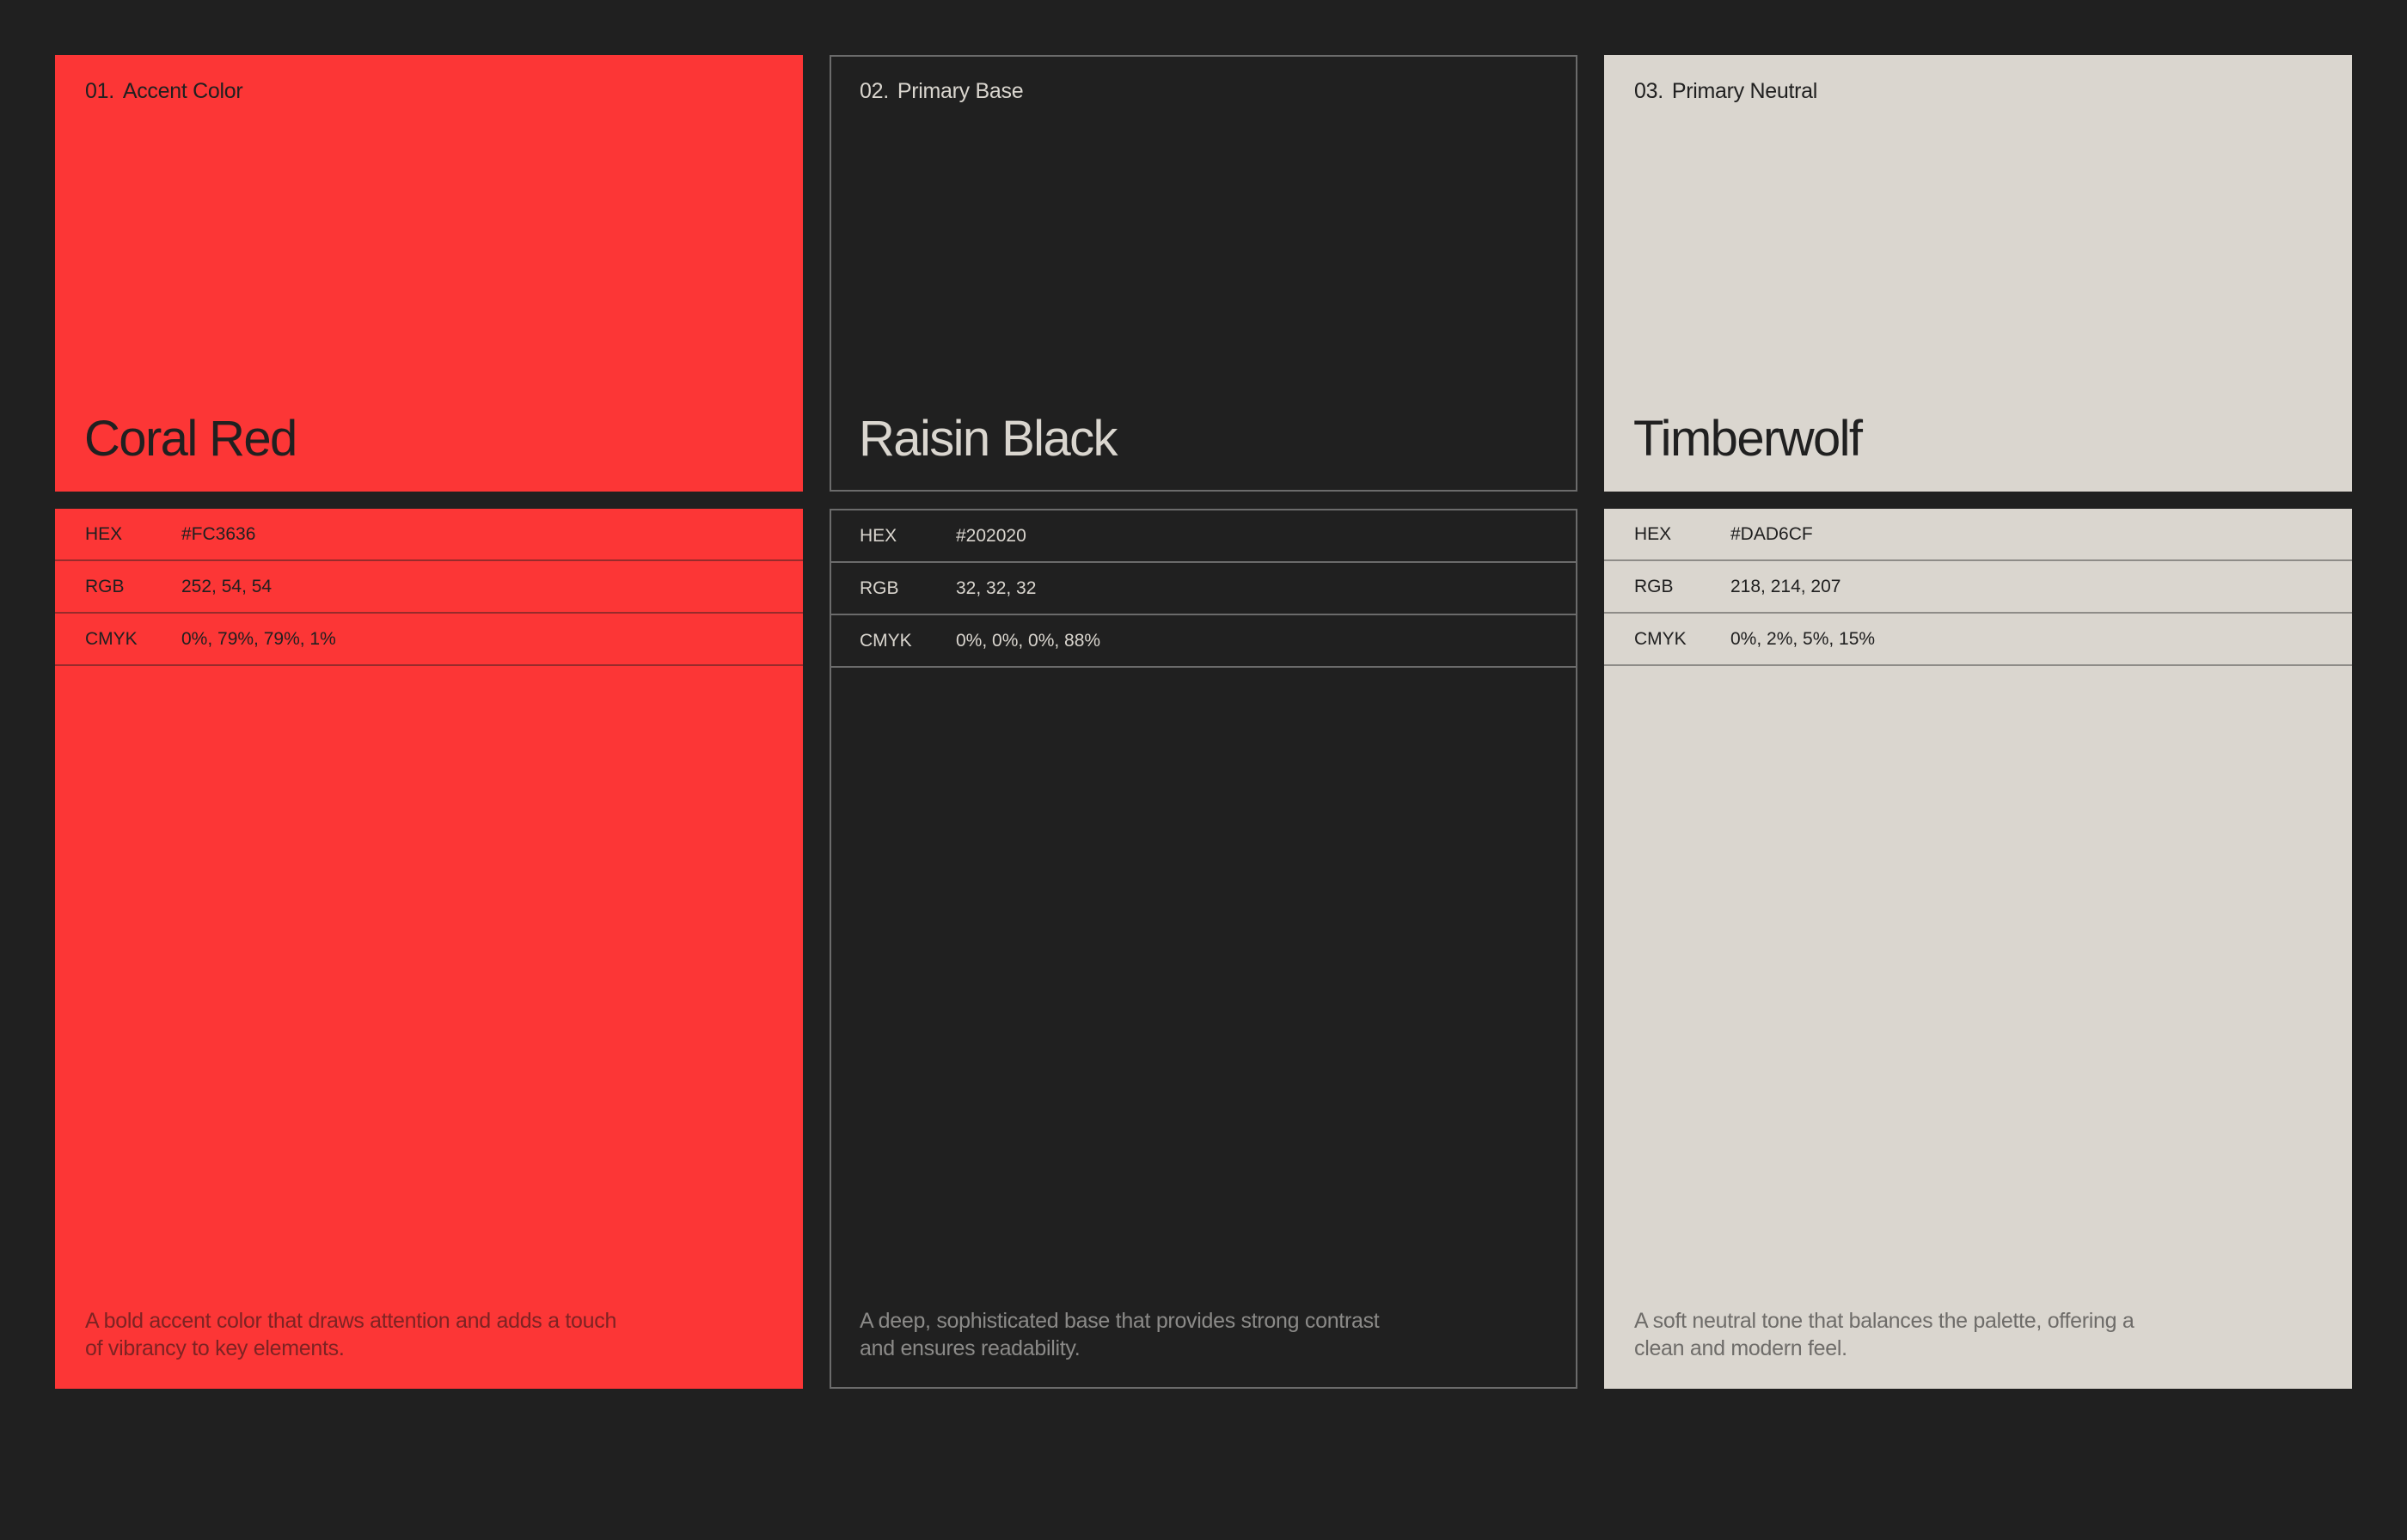 Image resolution: width=2407 pixels, height=1540 pixels. I want to click on spec-row-hex: HEX #202020, so click(1203, 536).